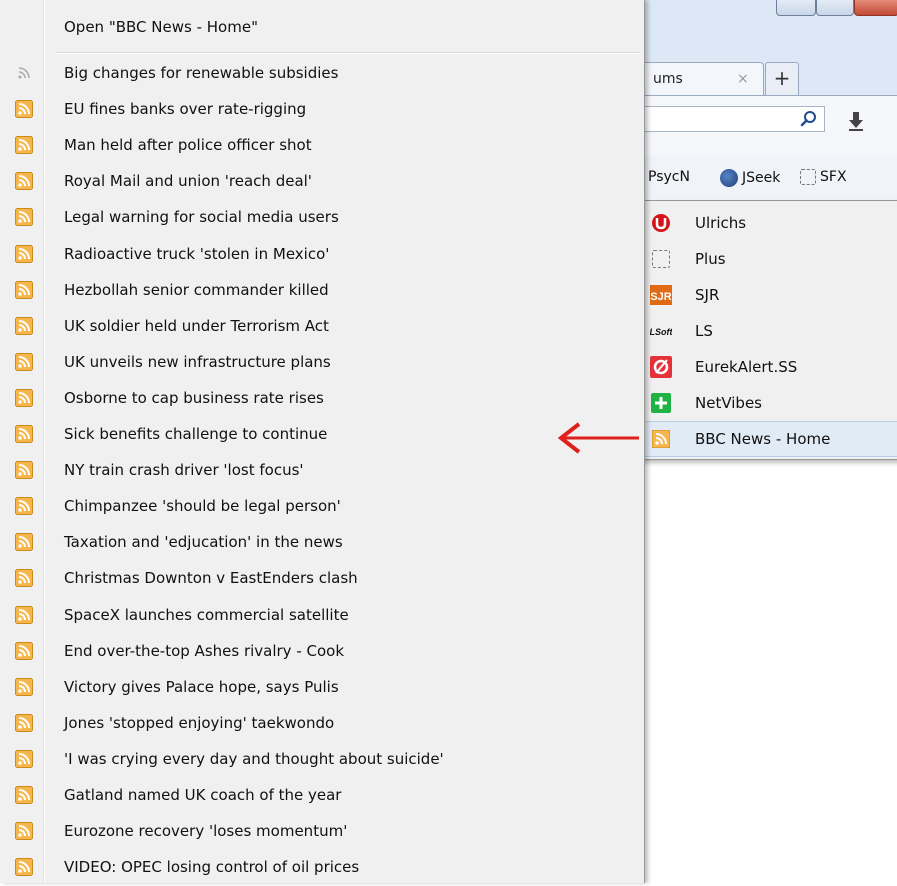 The image size is (897, 886). What do you see at coordinates (809, 119) in the screenshot?
I see `search-icon` at bounding box center [809, 119].